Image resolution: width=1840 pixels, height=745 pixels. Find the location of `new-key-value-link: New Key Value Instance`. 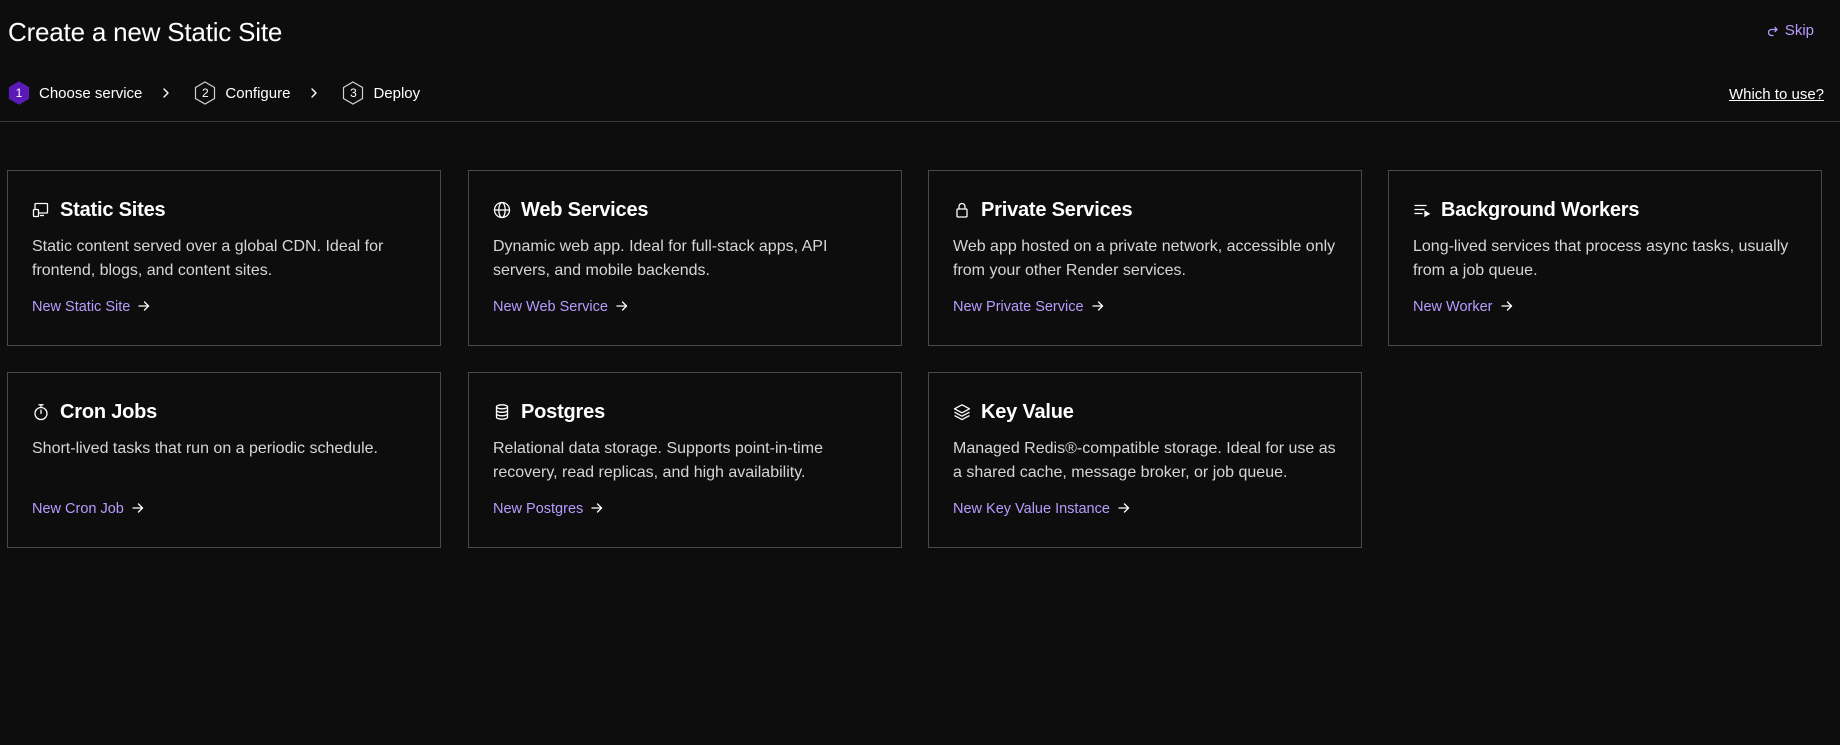

new-key-value-link: New Key Value Instance is located at coordinates (1041, 509).